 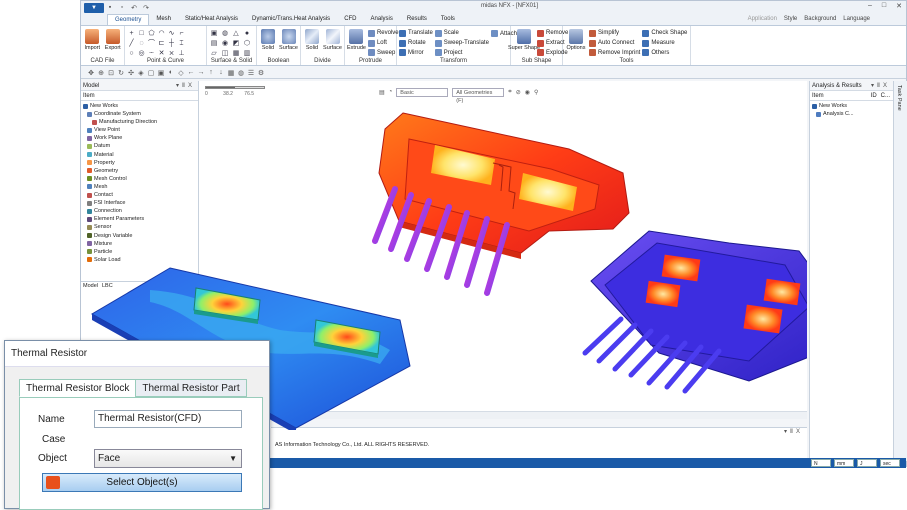 What do you see at coordinates (417, 19) in the screenshot?
I see `tab-results: Results` at bounding box center [417, 19].